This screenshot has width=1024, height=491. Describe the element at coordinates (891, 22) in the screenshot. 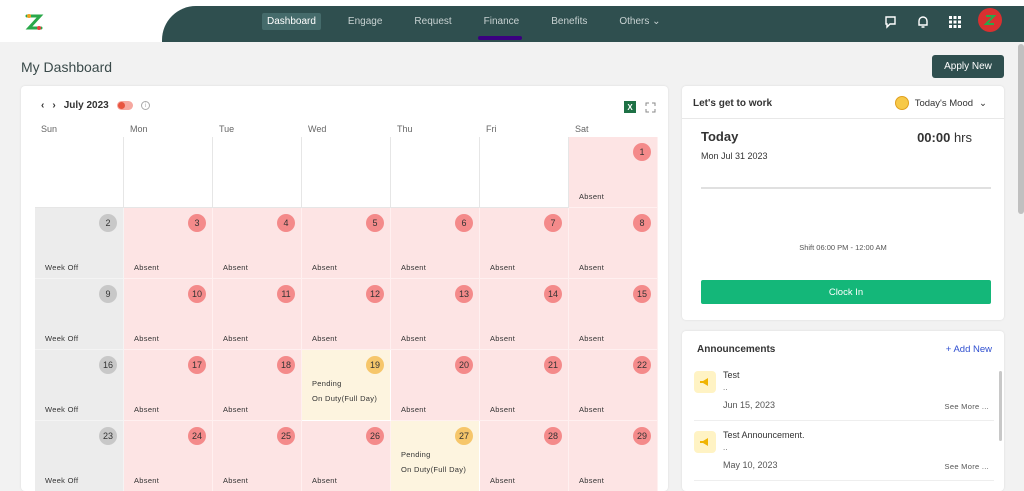

I see `feedback-icon` at that location.